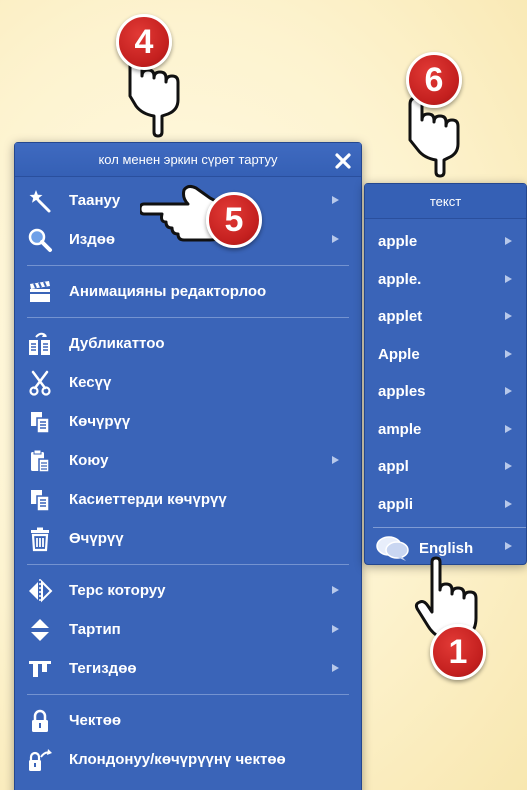 The height and width of the screenshot is (790, 527). I want to click on suggestion-label: Apple, so click(399, 354).